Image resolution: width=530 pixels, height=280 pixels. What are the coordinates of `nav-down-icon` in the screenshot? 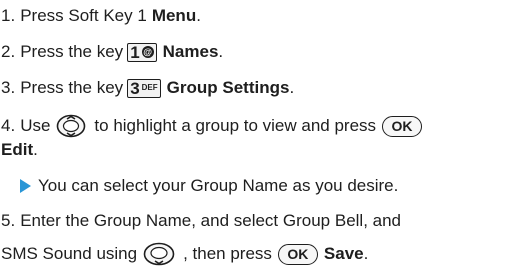 It's located at (159, 254).